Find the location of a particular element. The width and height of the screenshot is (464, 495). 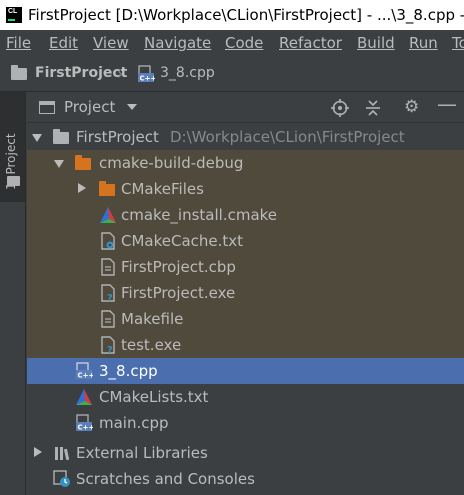

menu-edit: Edit is located at coordinates (63, 43).